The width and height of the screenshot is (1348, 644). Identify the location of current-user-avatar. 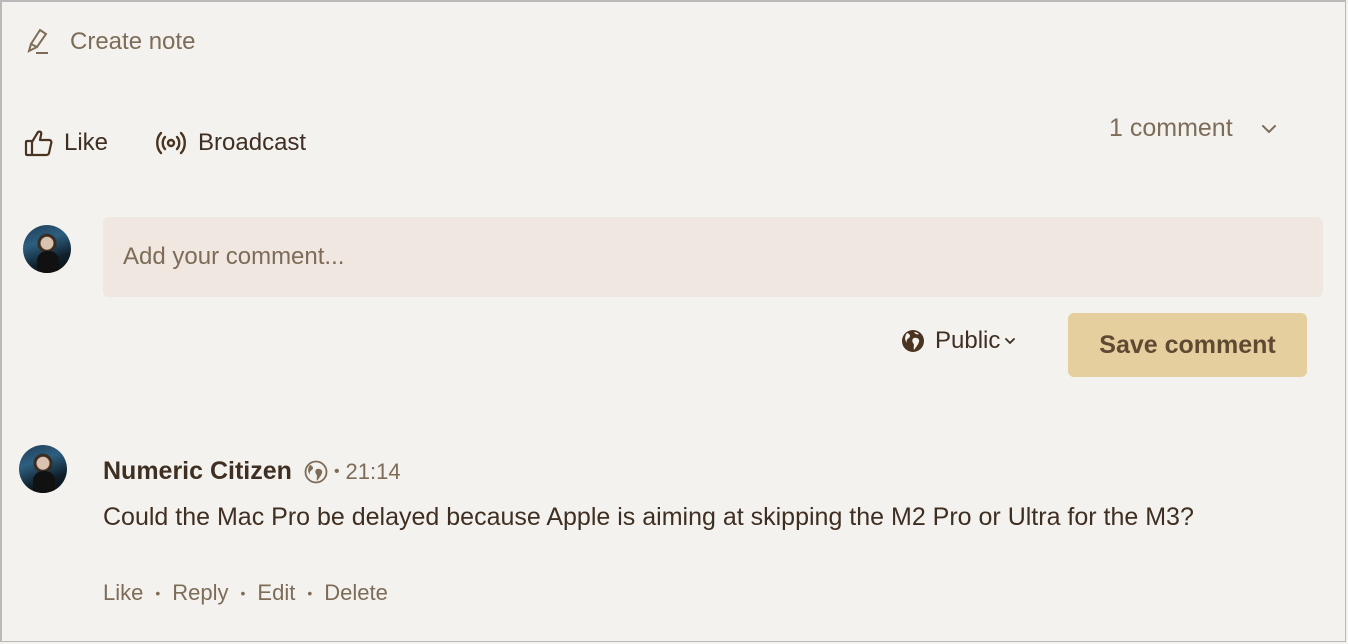
(47, 249).